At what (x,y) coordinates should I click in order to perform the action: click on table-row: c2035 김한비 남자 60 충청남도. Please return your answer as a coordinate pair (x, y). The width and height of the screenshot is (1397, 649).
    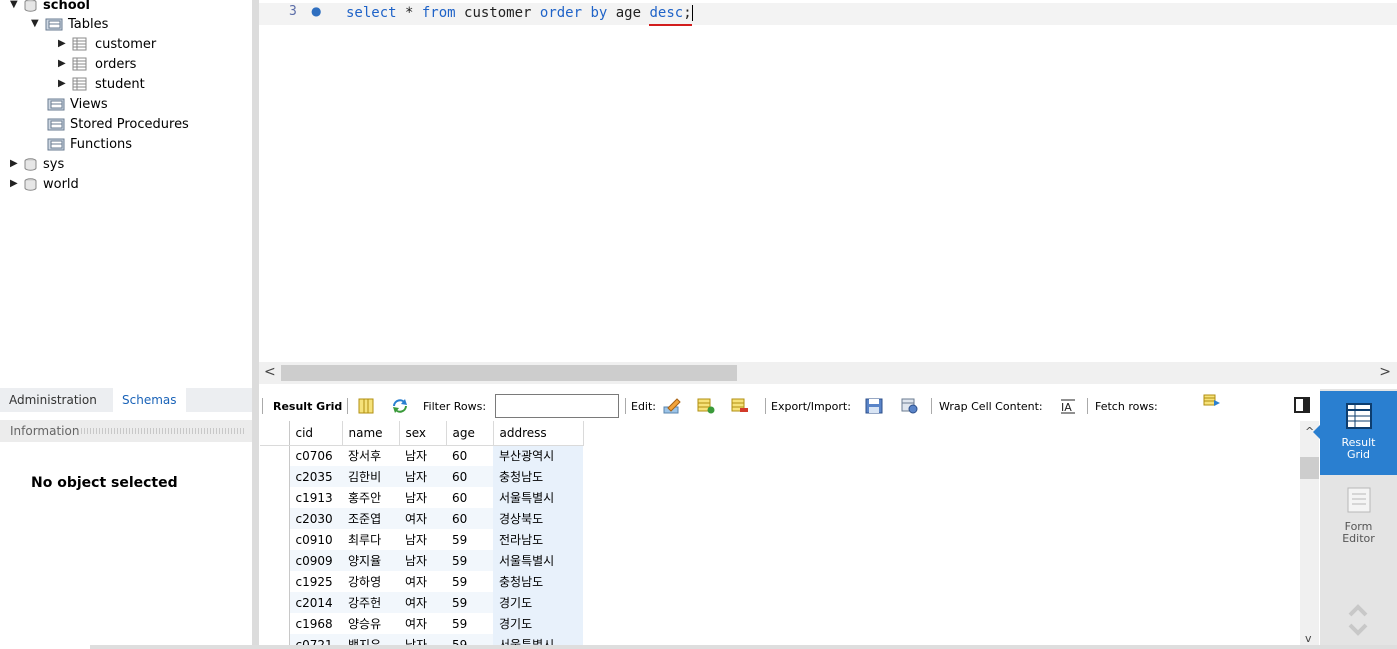
    Looking at the image, I should click on (421, 476).